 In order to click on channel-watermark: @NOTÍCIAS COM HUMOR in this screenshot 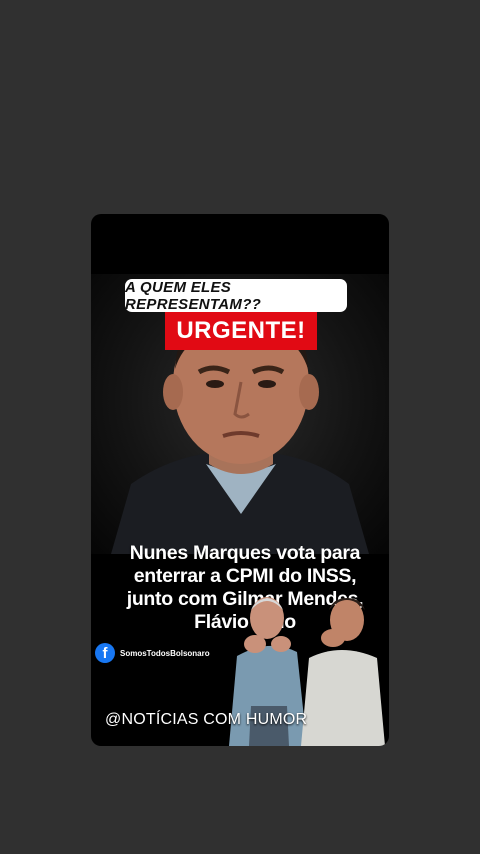, I will do `click(206, 719)`.